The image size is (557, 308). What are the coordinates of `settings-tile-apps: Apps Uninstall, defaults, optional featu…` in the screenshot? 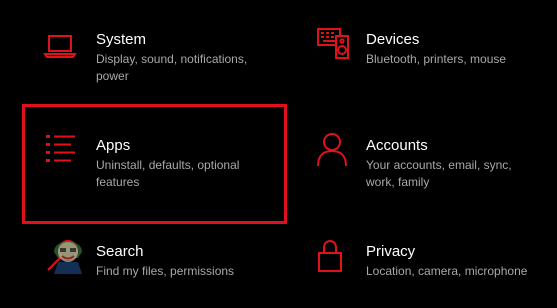 It's located at (155, 163).